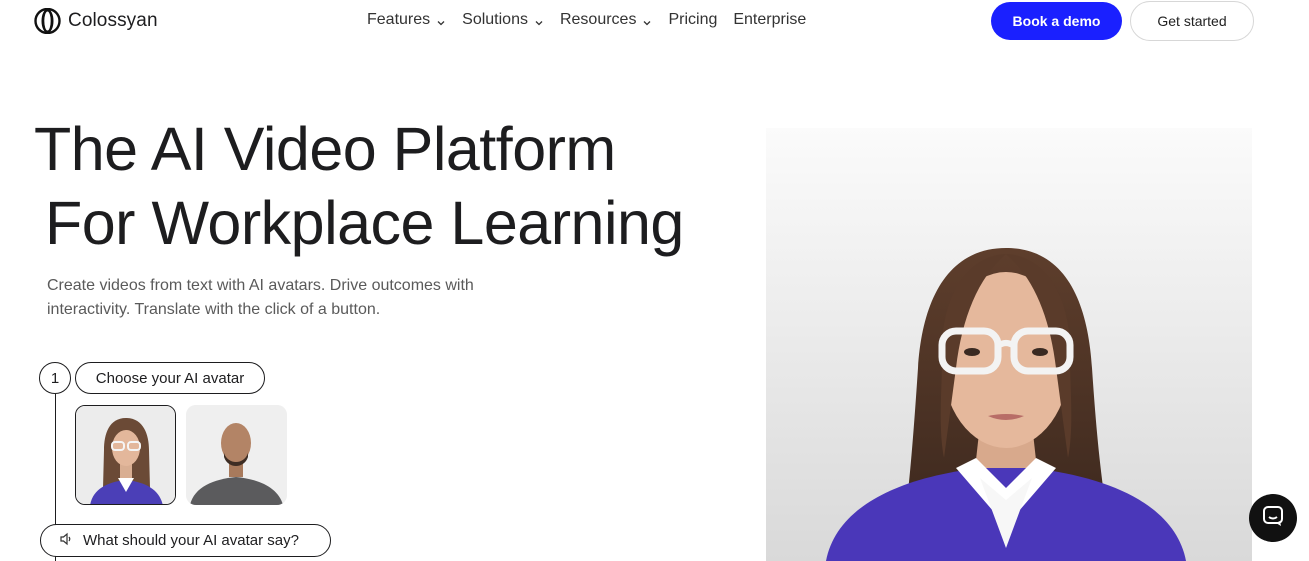 This screenshot has height=561, width=1309. I want to click on hero-title-line2: For Workplace Learning, so click(364, 223).